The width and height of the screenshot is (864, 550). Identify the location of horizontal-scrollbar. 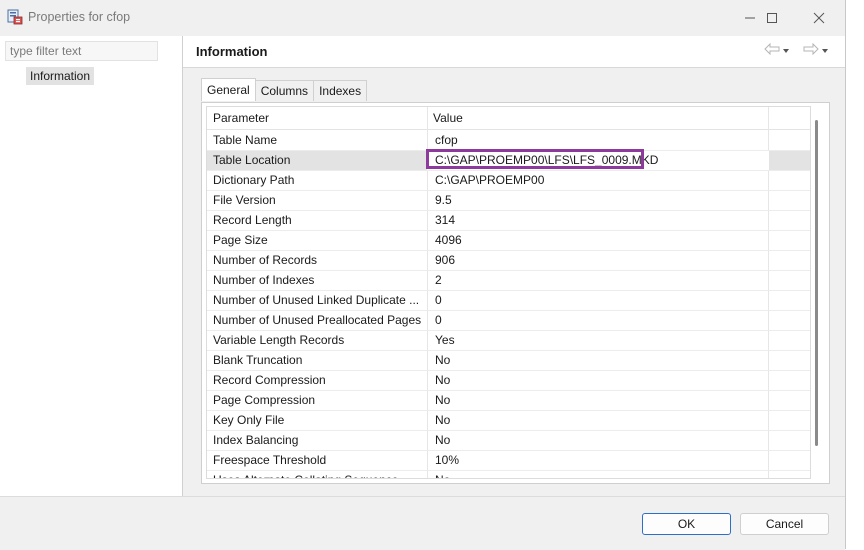
(491, 473).